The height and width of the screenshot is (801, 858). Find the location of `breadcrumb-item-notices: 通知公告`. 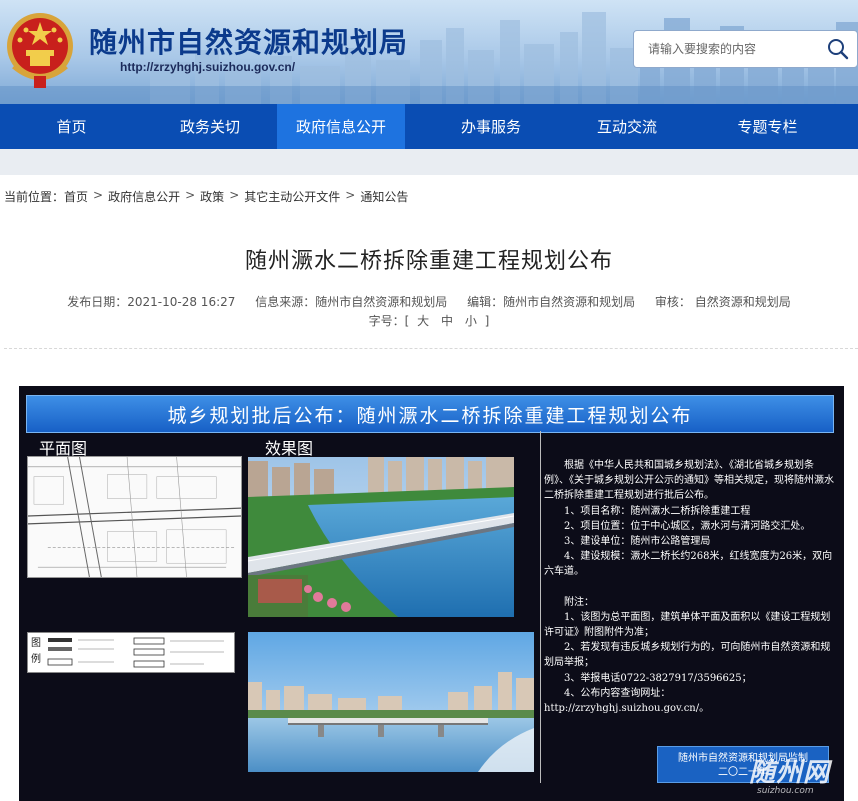

breadcrumb-item-notices: 通知公告 is located at coordinates (384, 196).